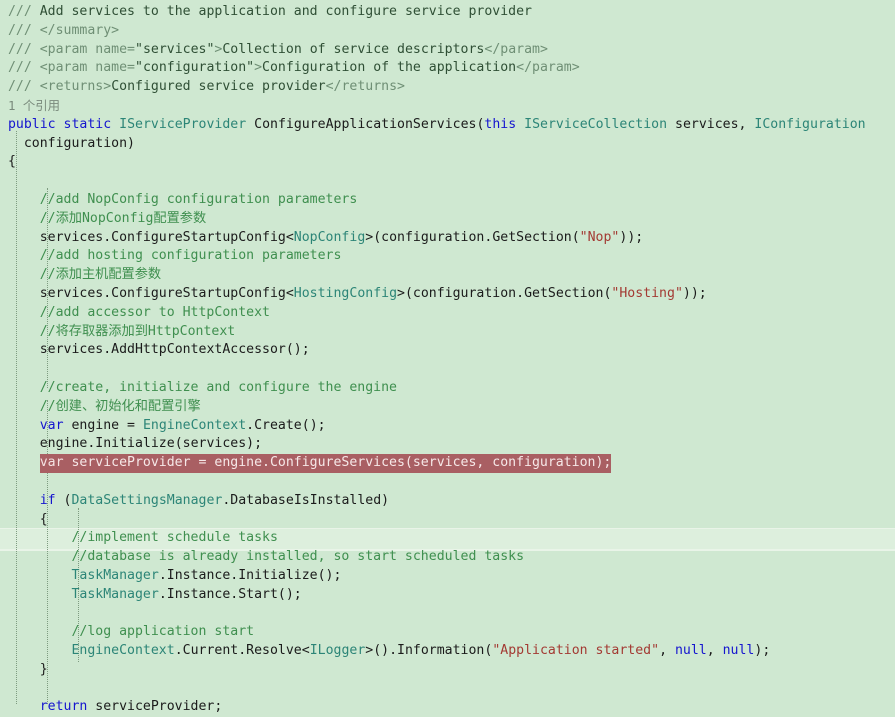  Describe the element at coordinates (516, 49) in the screenshot. I see `doc-tag-close: </param>` at that location.